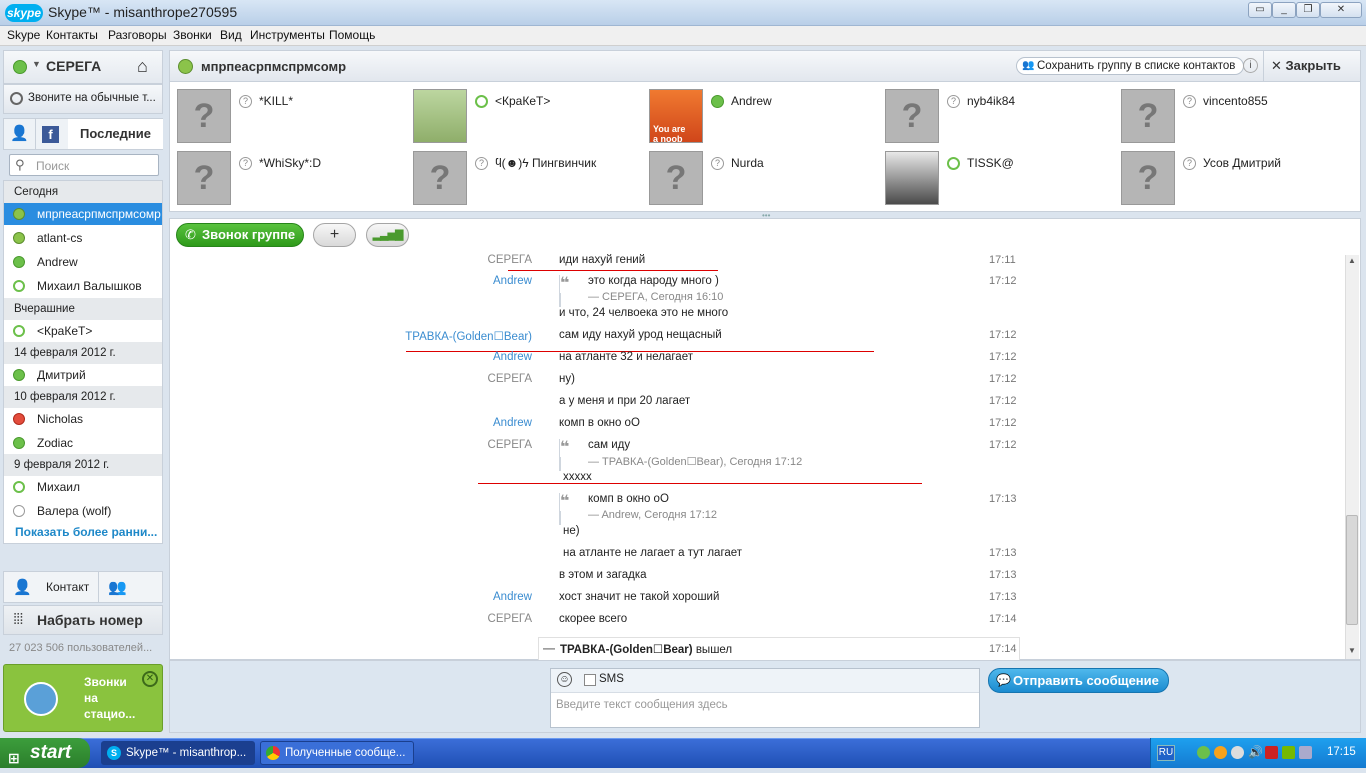  Describe the element at coordinates (528, 118) in the screenshot. I see `member-card: <КраКеТ>` at that location.